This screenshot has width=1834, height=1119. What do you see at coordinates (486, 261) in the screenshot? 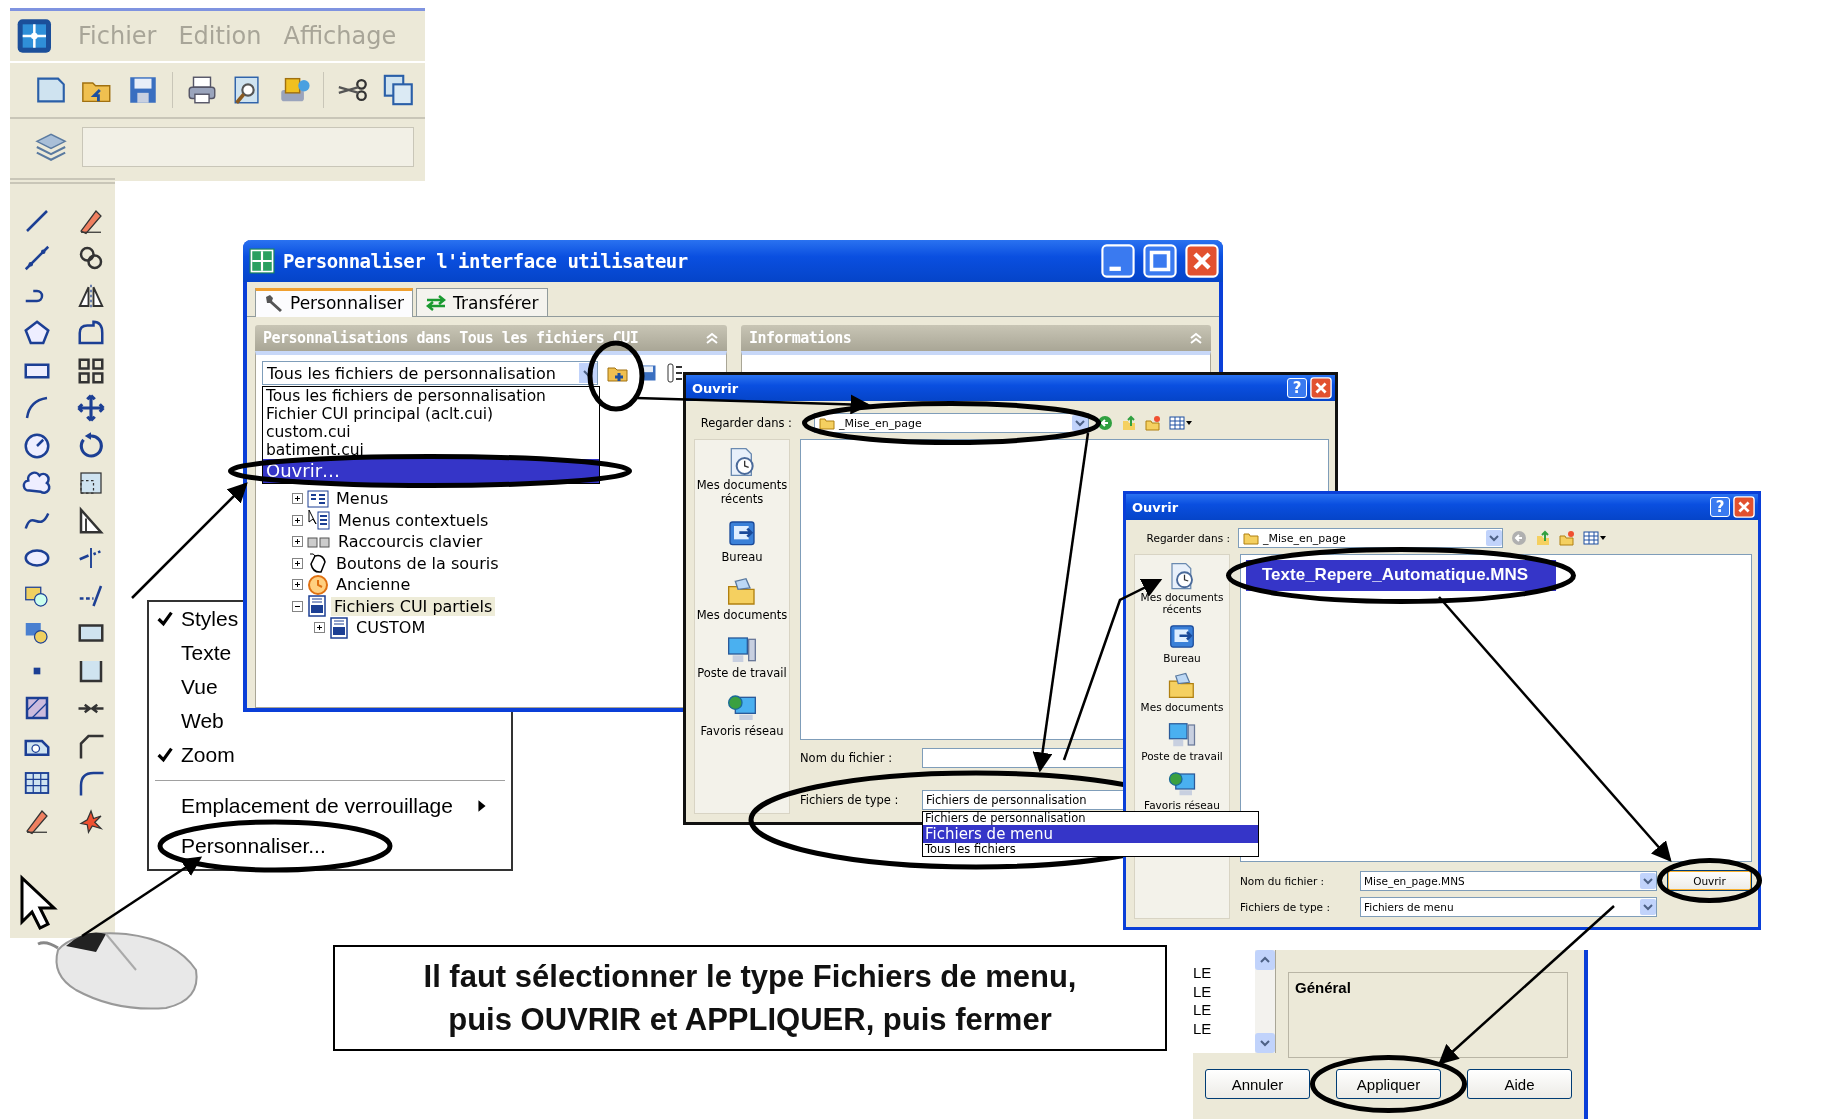
I see `window-title: Personnaliser l'interface utilisateur` at bounding box center [486, 261].